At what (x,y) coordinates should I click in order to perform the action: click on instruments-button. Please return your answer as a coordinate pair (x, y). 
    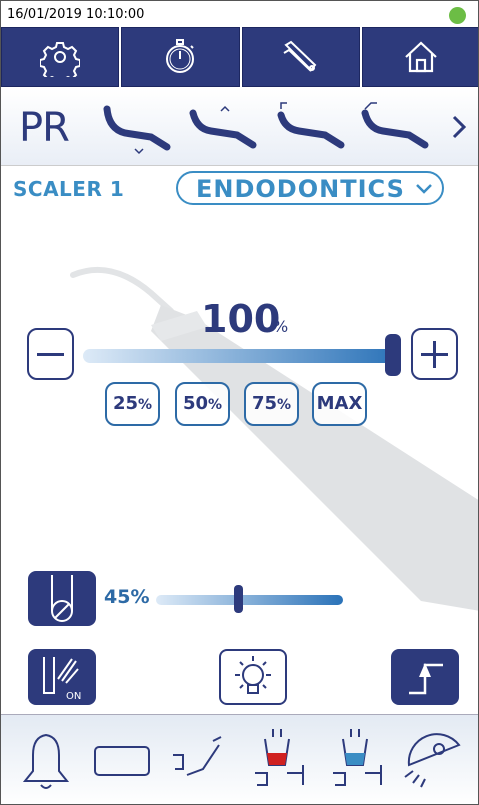
    Looking at the image, I should click on (300, 57).